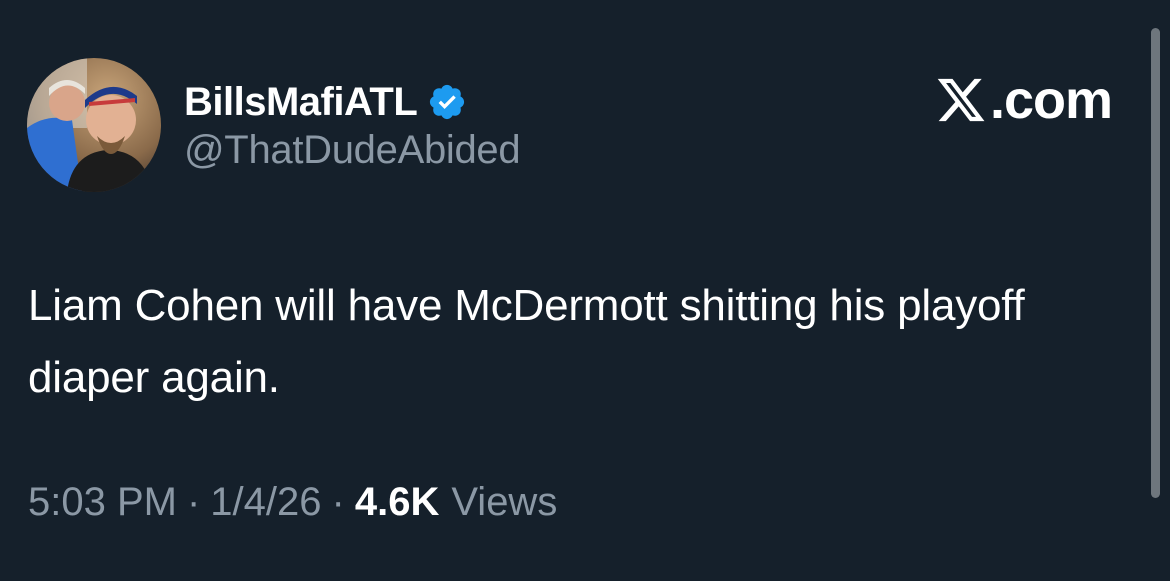 Image resolution: width=1170 pixels, height=581 pixels. Describe the element at coordinates (961, 100) in the screenshot. I see `x-logo-icon` at that location.